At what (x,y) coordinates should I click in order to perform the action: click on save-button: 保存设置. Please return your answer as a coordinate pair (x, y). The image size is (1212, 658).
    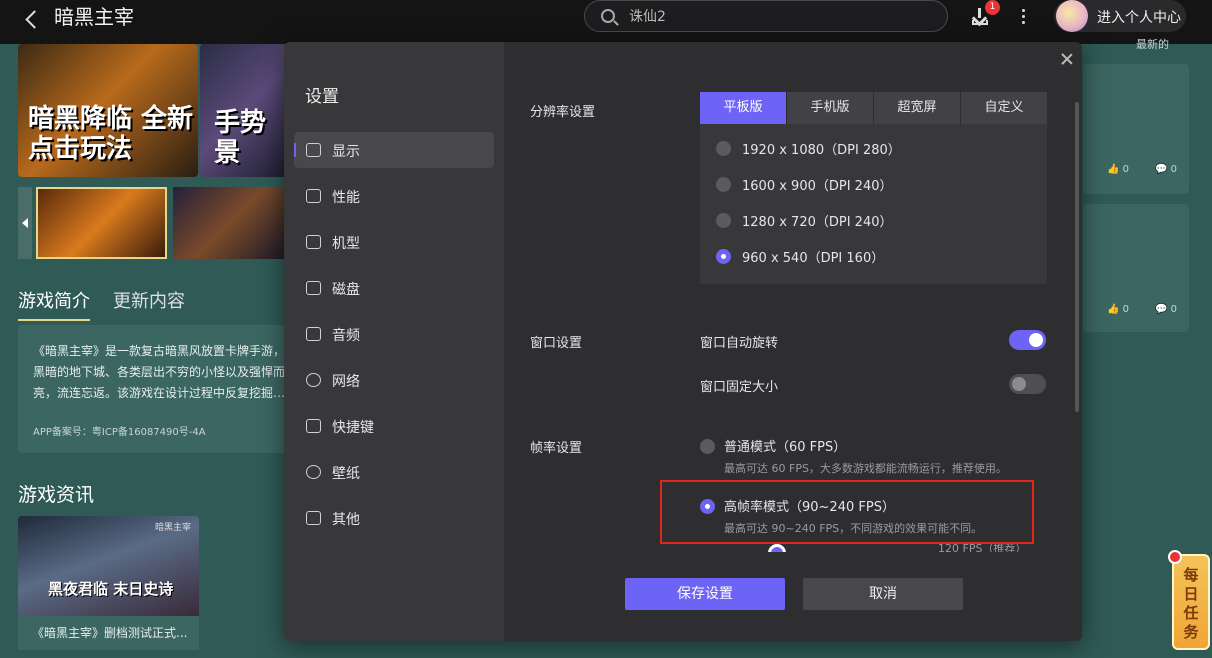
    Looking at the image, I should click on (705, 594).